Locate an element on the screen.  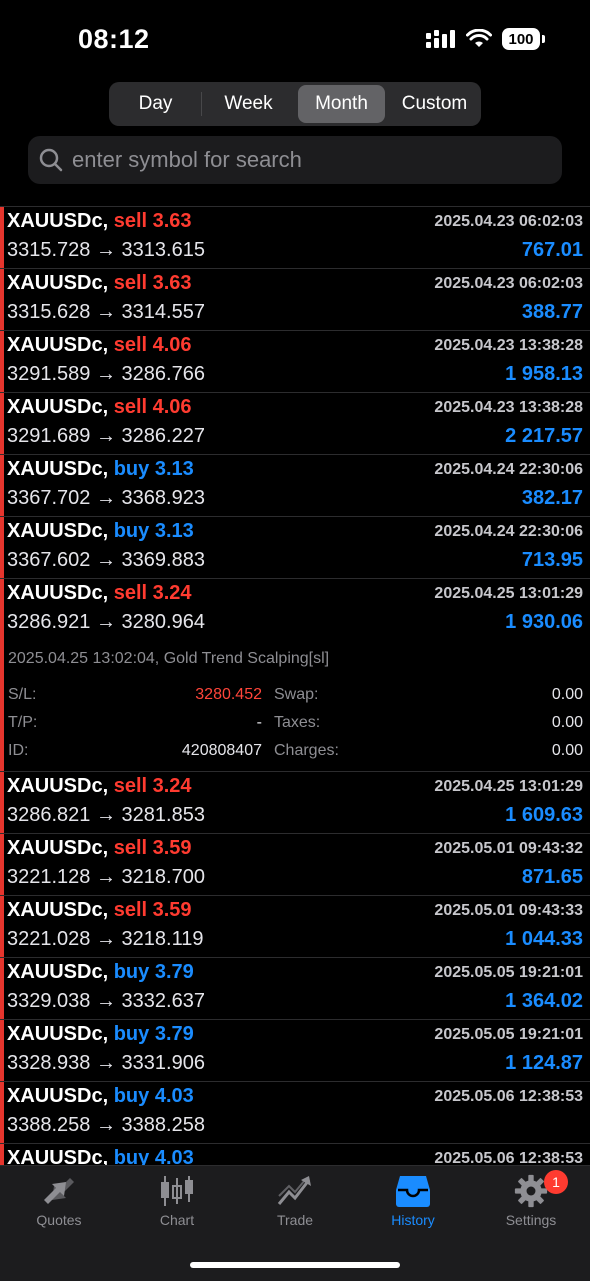
open-price: 3367.602 is located at coordinates (49, 560).